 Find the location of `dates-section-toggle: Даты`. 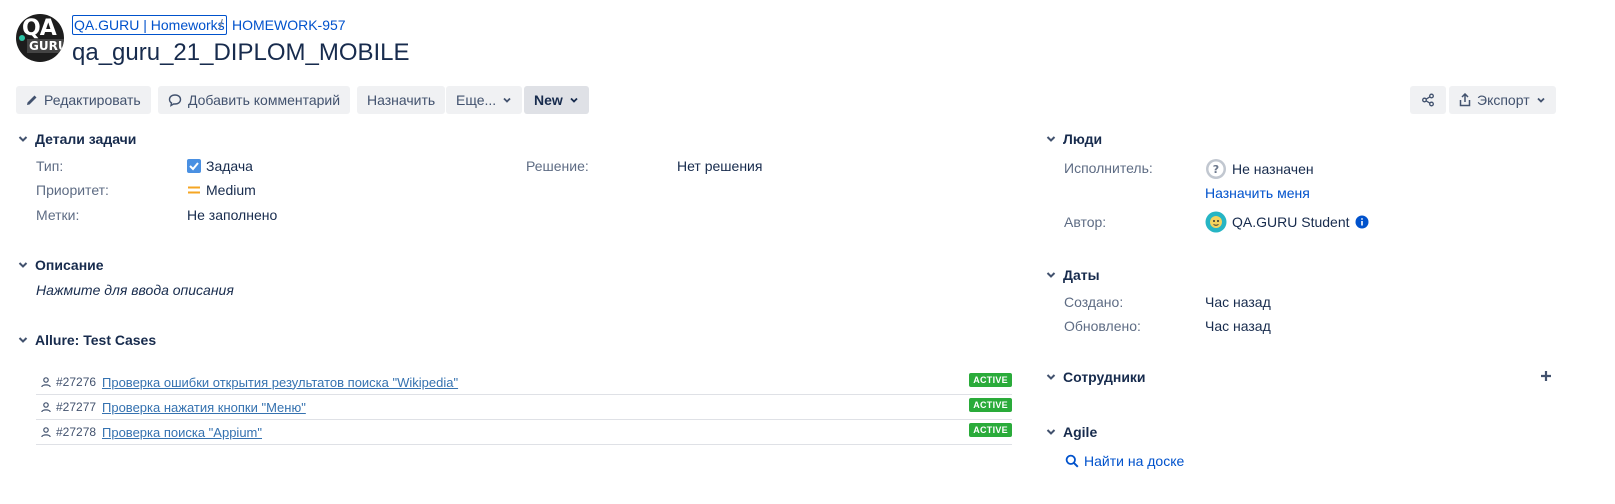

dates-section-toggle: Даты is located at coordinates (1072, 275).